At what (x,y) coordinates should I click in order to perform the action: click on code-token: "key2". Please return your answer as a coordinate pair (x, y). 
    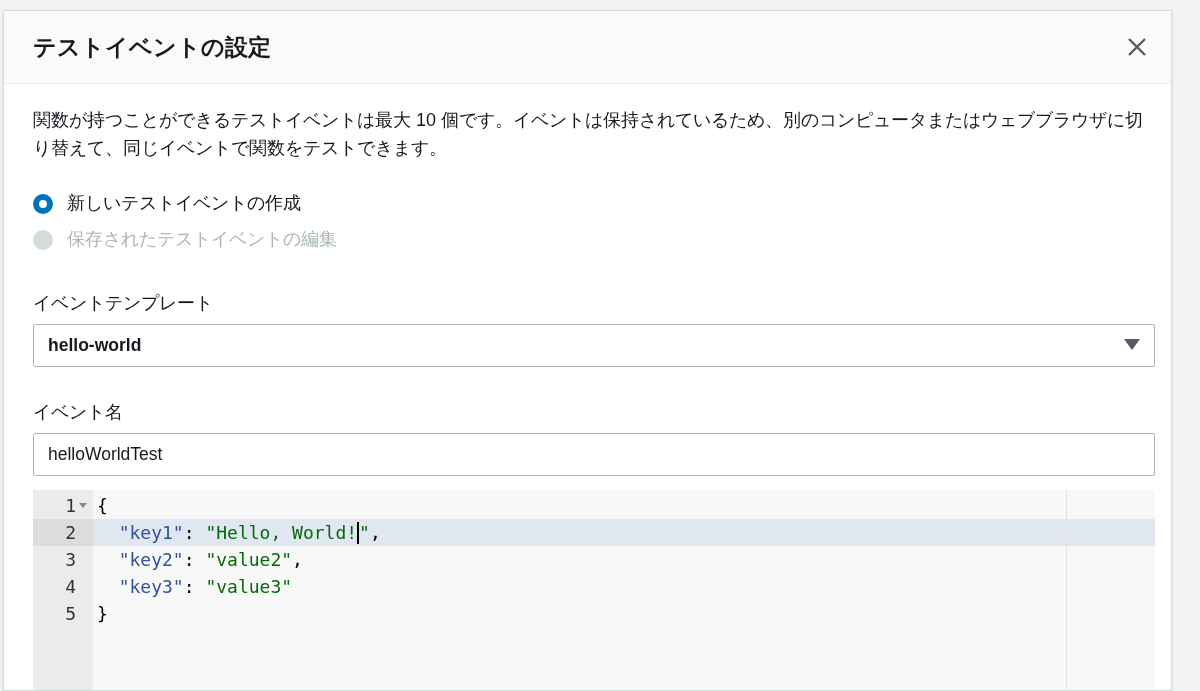
    Looking at the image, I should click on (150, 560).